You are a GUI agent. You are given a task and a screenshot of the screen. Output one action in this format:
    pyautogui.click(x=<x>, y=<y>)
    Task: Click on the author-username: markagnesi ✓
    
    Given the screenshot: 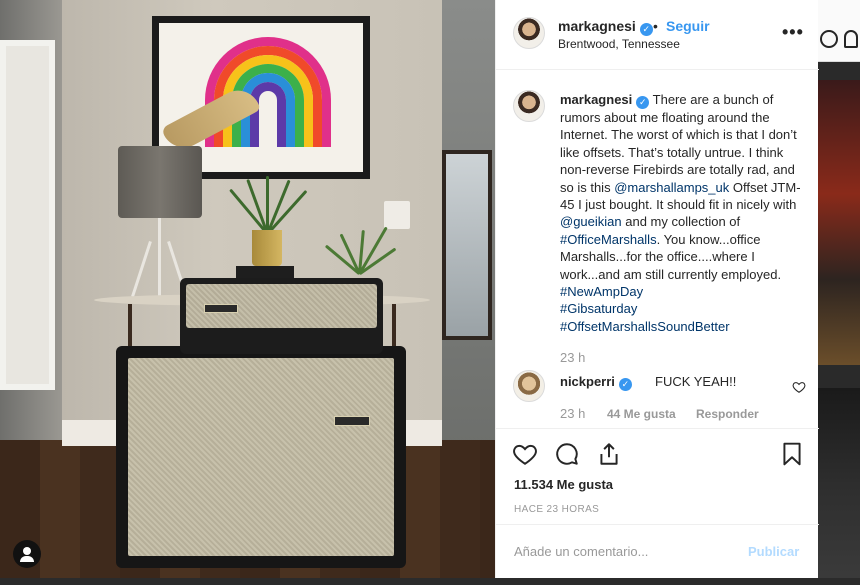 What is the action you would take?
    pyautogui.click(x=605, y=27)
    